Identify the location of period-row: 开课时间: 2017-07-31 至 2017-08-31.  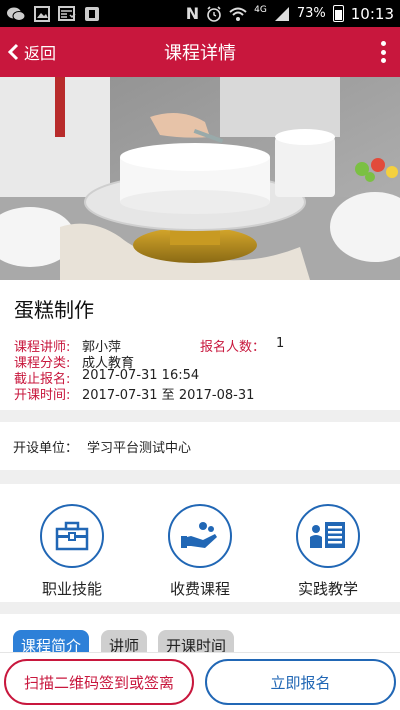
(134, 393).